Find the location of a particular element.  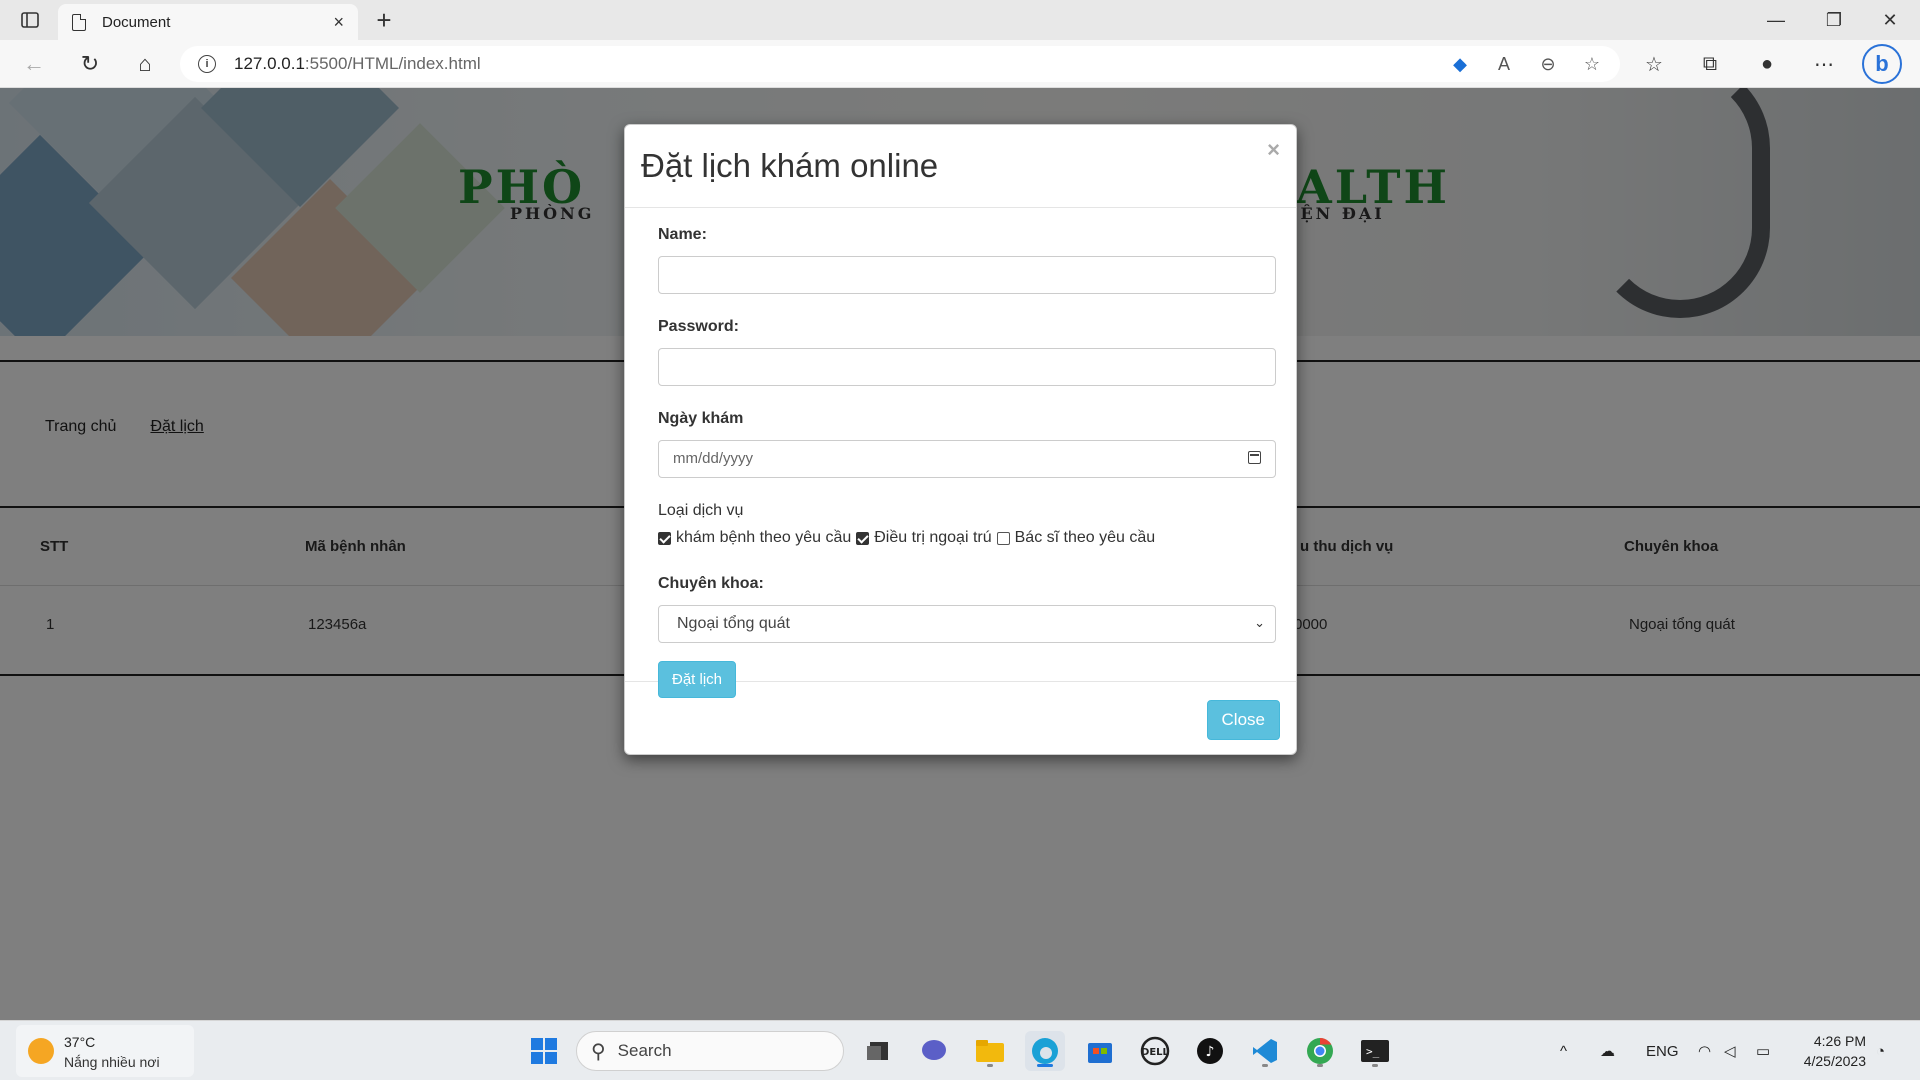

tab-title: Document is located at coordinates (136, 22).